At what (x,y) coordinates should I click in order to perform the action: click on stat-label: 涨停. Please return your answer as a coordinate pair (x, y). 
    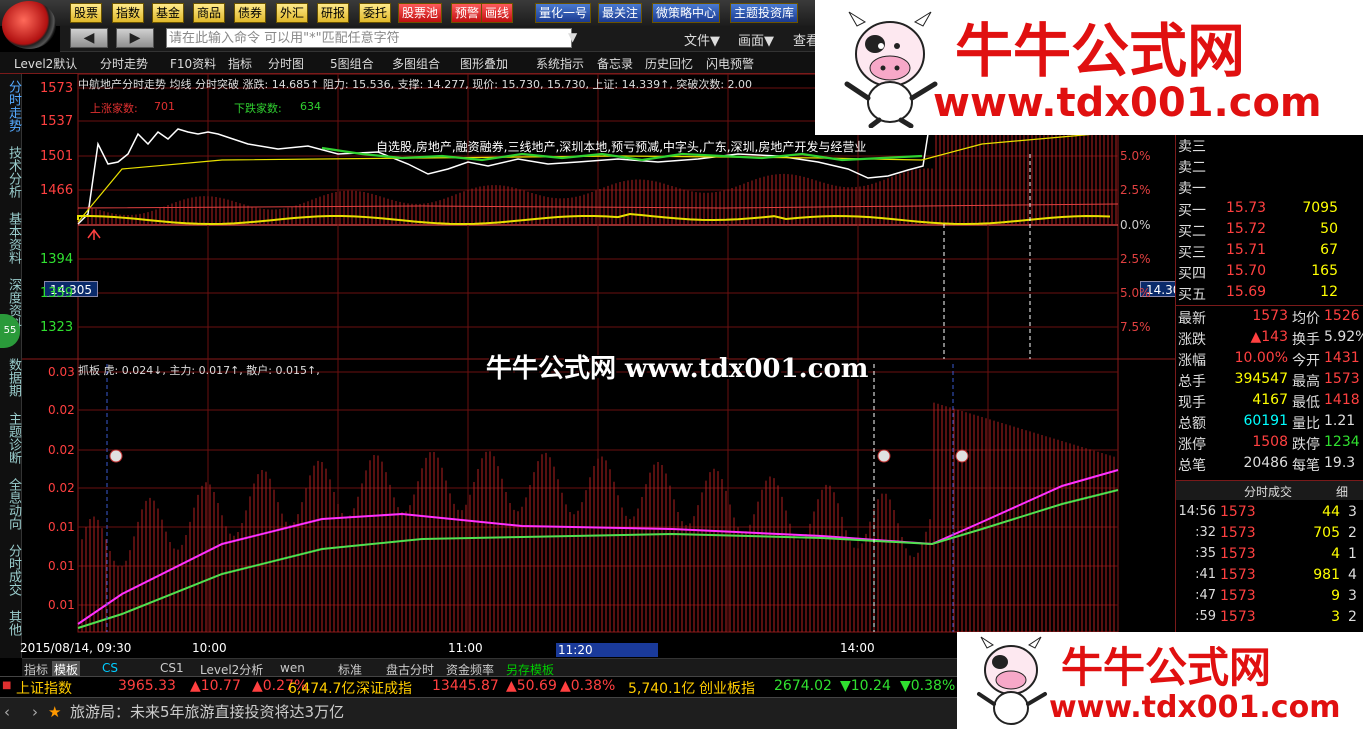
    Looking at the image, I should click on (1192, 445).